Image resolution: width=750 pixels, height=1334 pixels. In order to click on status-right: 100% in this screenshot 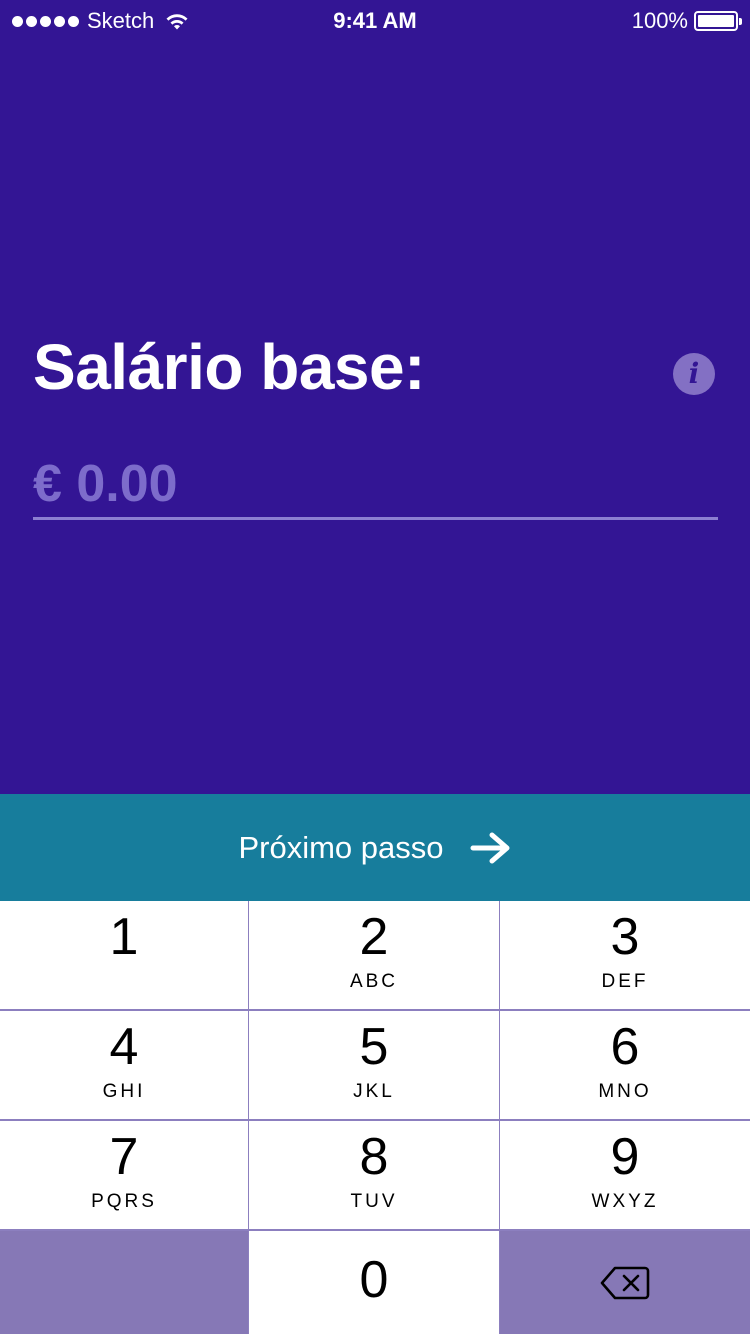, I will do `click(686, 21)`.